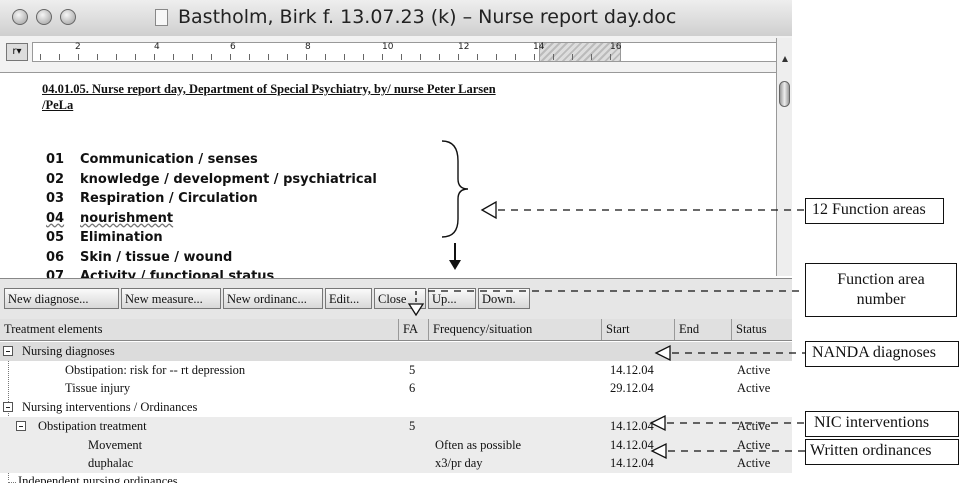 This screenshot has height=483, width=965. Describe the element at coordinates (872, 422) in the screenshot. I see `nic-label: NIC interventions` at that location.